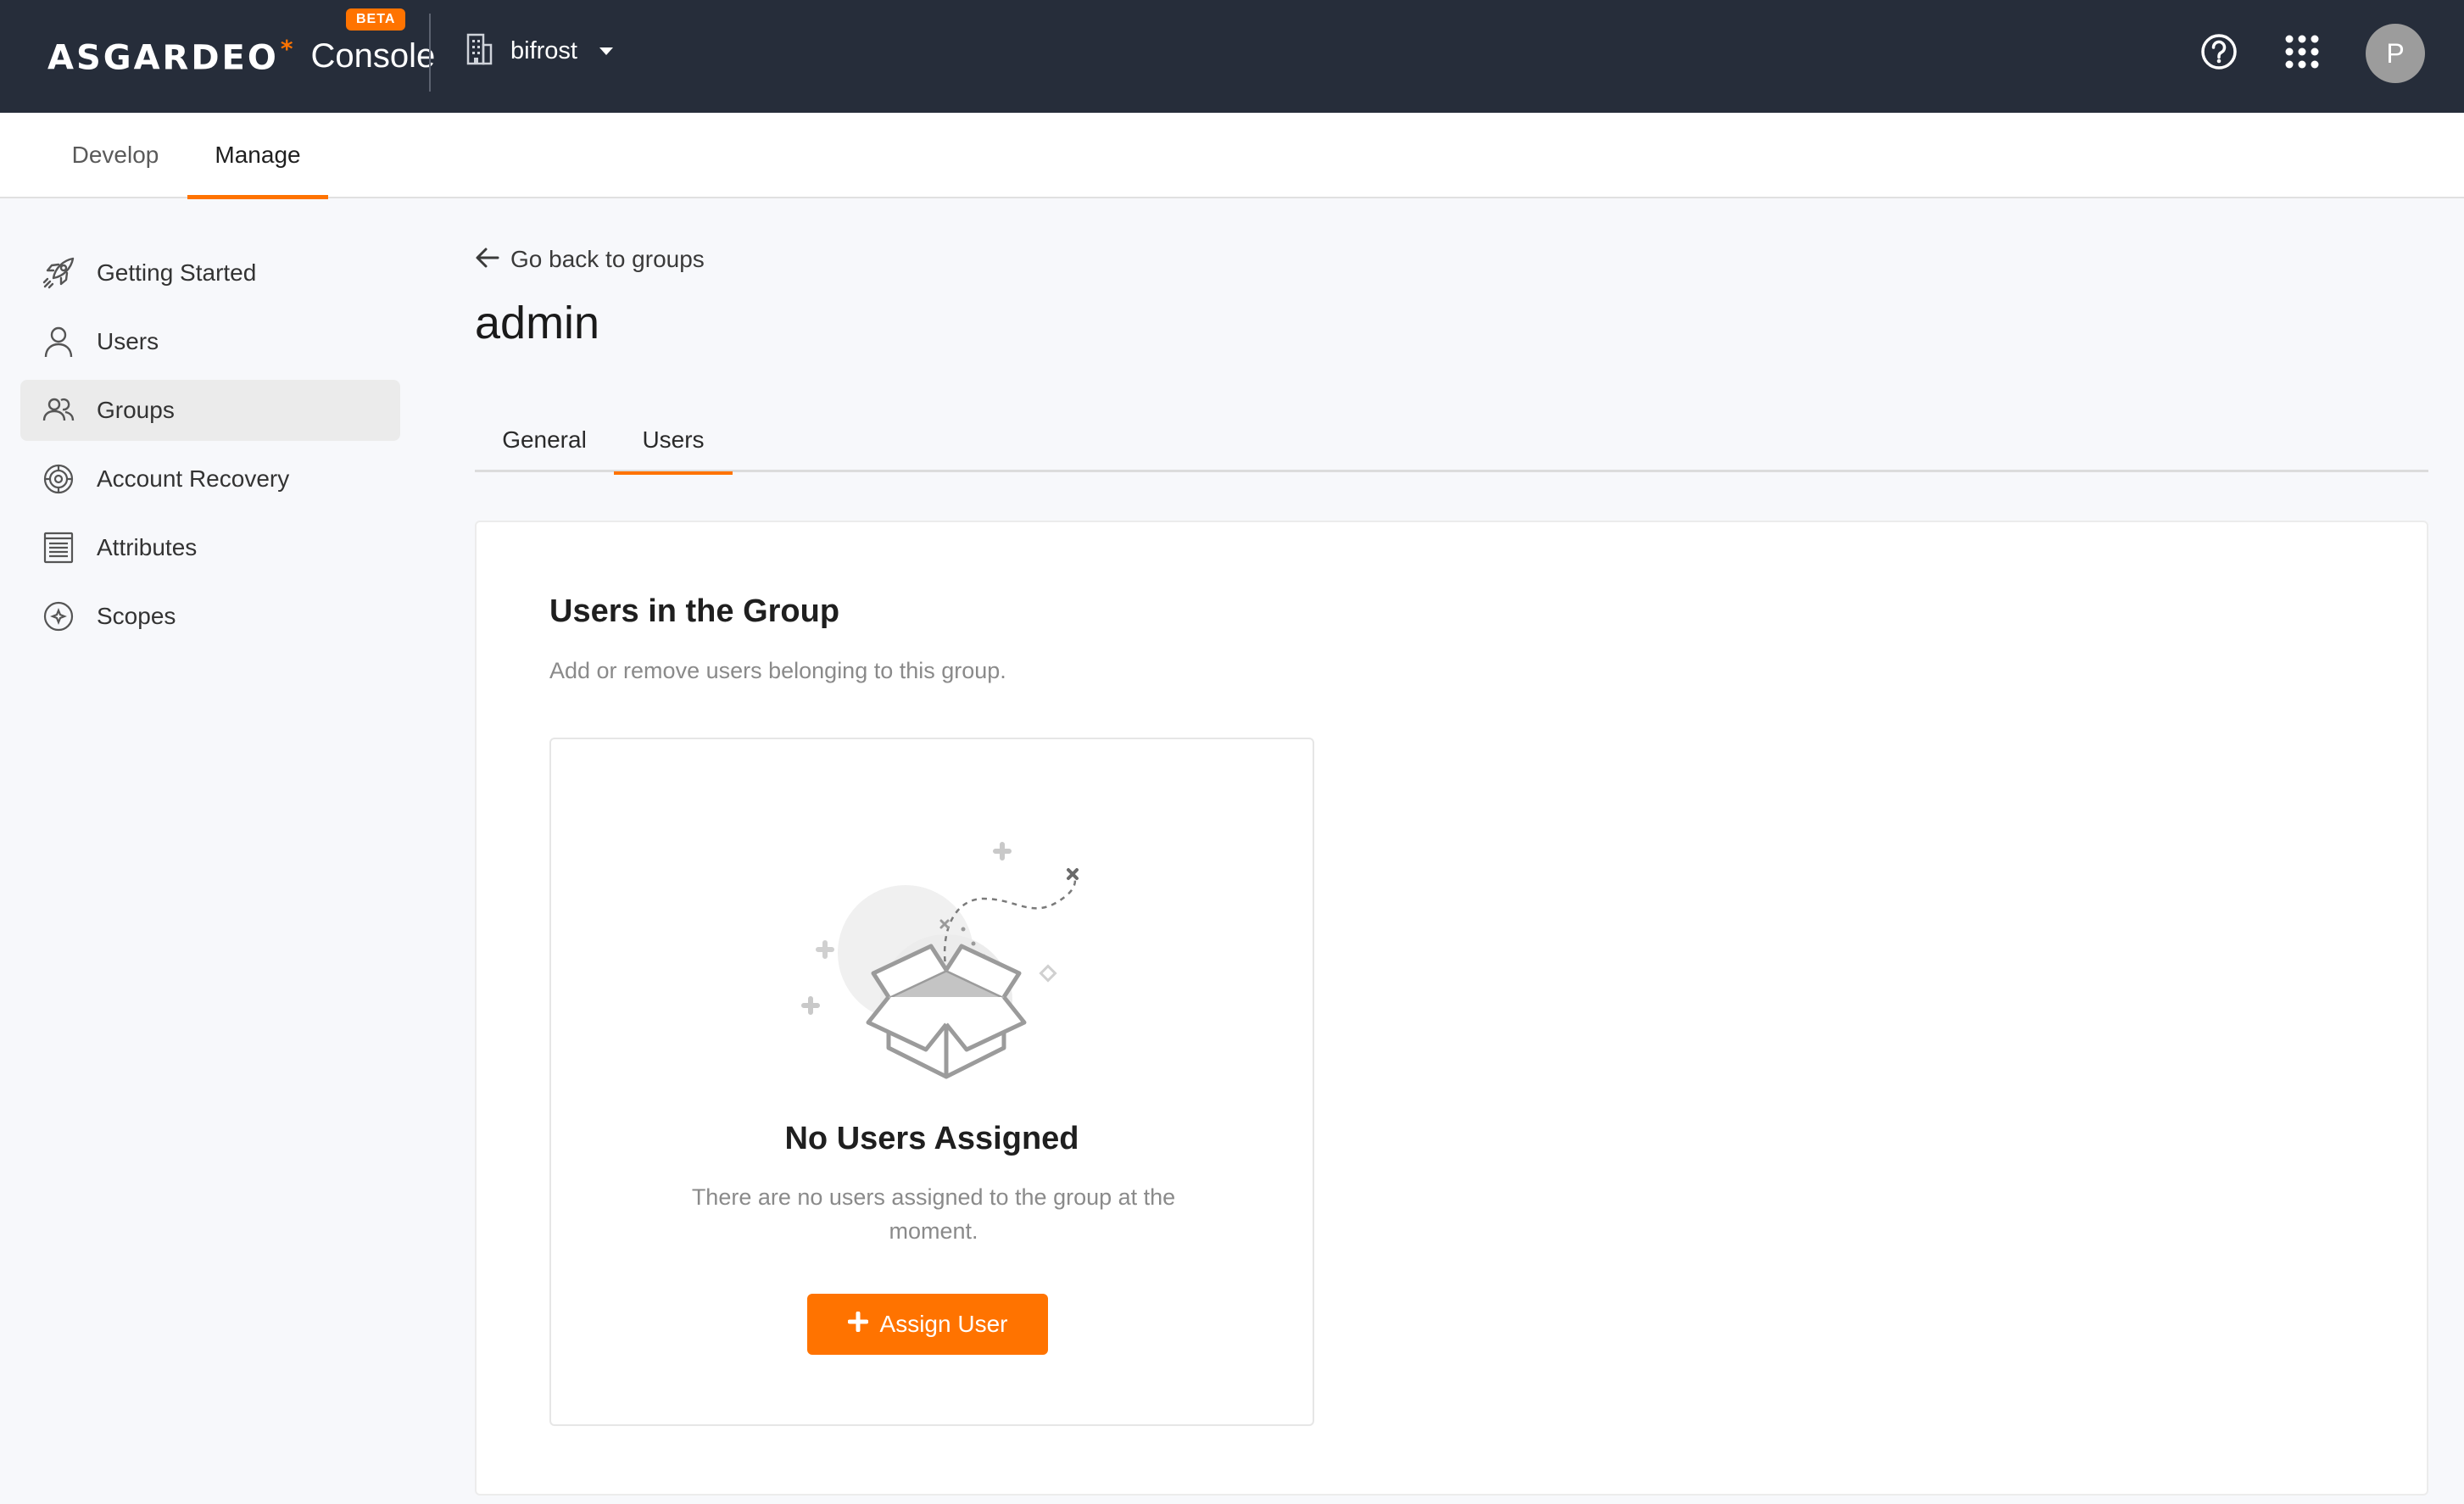  Describe the element at coordinates (177, 272) in the screenshot. I see `sidebar-item-label: Getting Started` at that location.